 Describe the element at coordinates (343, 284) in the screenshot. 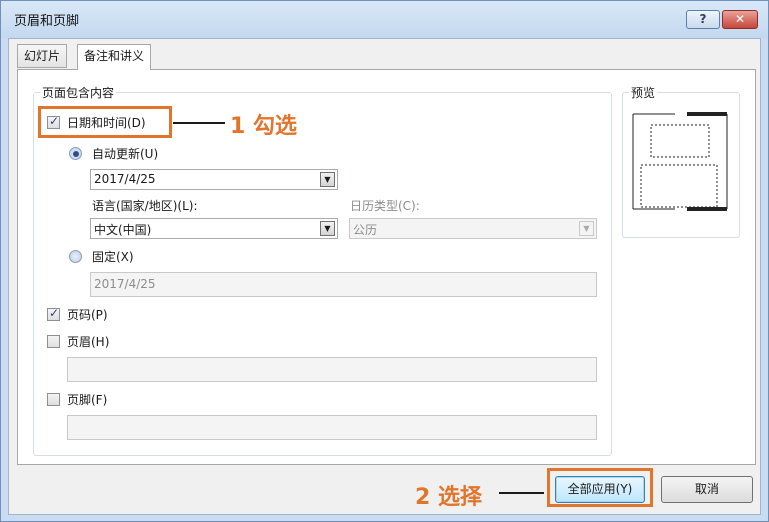

I see `fixed-date-field: 2017/4/25` at that location.